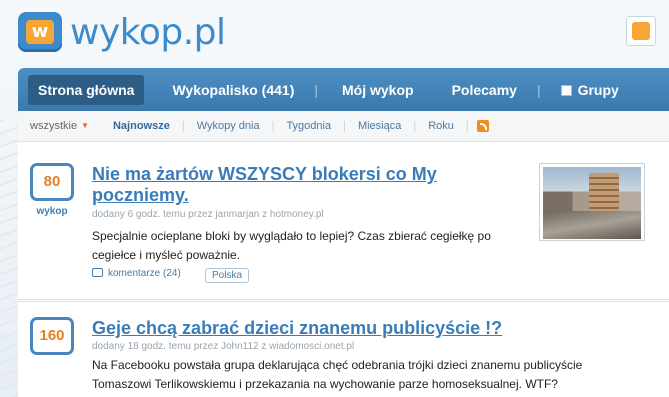 The image size is (669, 397). I want to click on comments-label: komentarze (24), so click(144, 273).